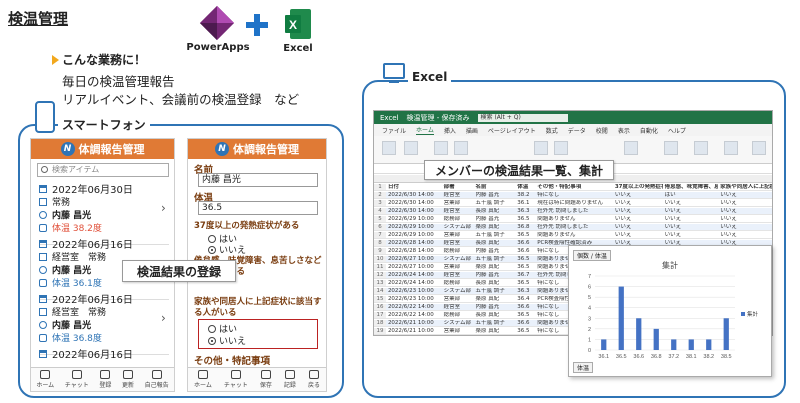  I want to click on column-header-cell: 体温, so click(525, 187).